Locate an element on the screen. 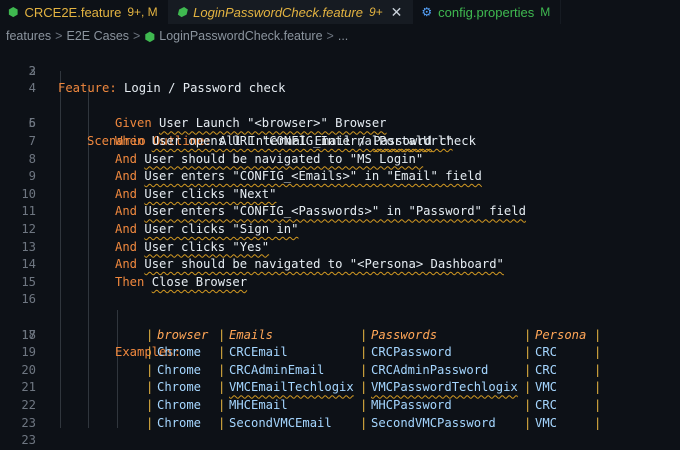 This screenshot has height=450, width=680. line-number: 14 is located at coordinates (28, 264).